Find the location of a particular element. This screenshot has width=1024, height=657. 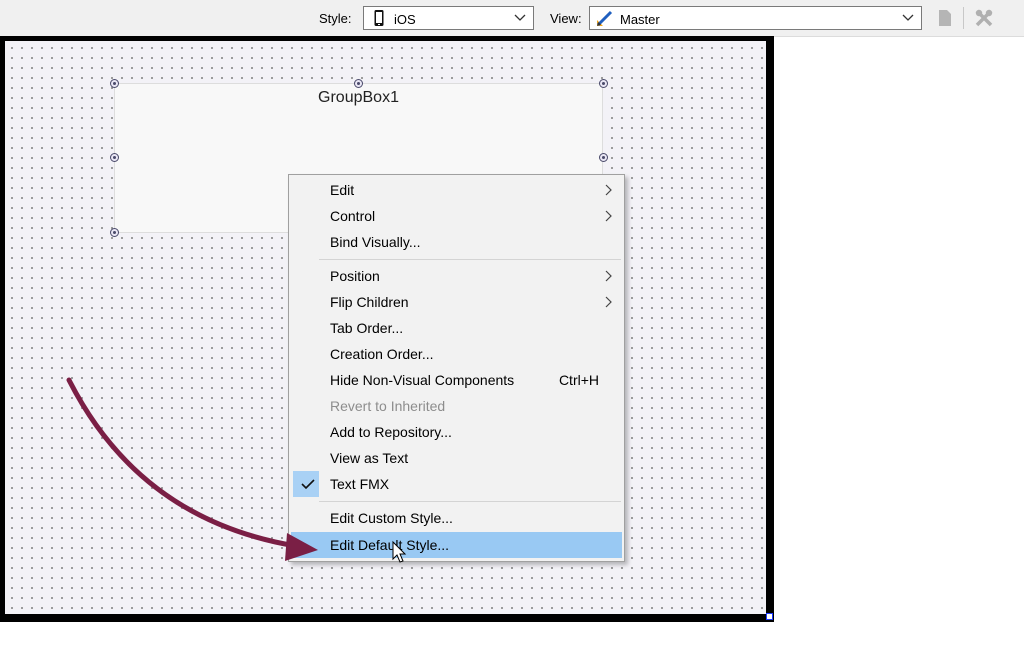

check-background is located at coordinates (306, 484).